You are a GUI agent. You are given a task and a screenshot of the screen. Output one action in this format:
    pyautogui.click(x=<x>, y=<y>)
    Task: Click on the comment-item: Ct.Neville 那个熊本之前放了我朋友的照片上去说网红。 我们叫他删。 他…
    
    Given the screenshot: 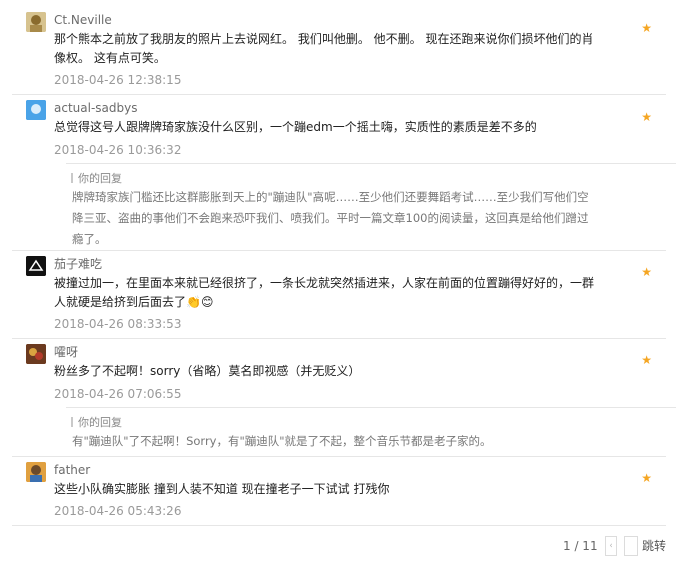 What is the action you would take?
    pyautogui.click(x=339, y=51)
    